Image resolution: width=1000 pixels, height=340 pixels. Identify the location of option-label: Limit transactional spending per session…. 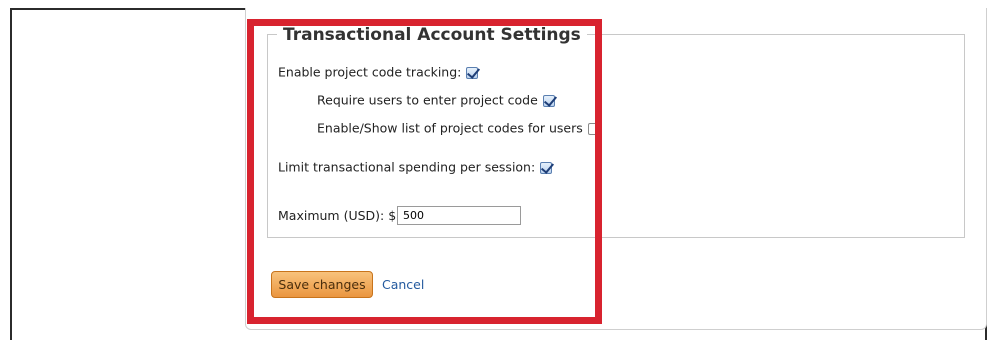
(407, 167).